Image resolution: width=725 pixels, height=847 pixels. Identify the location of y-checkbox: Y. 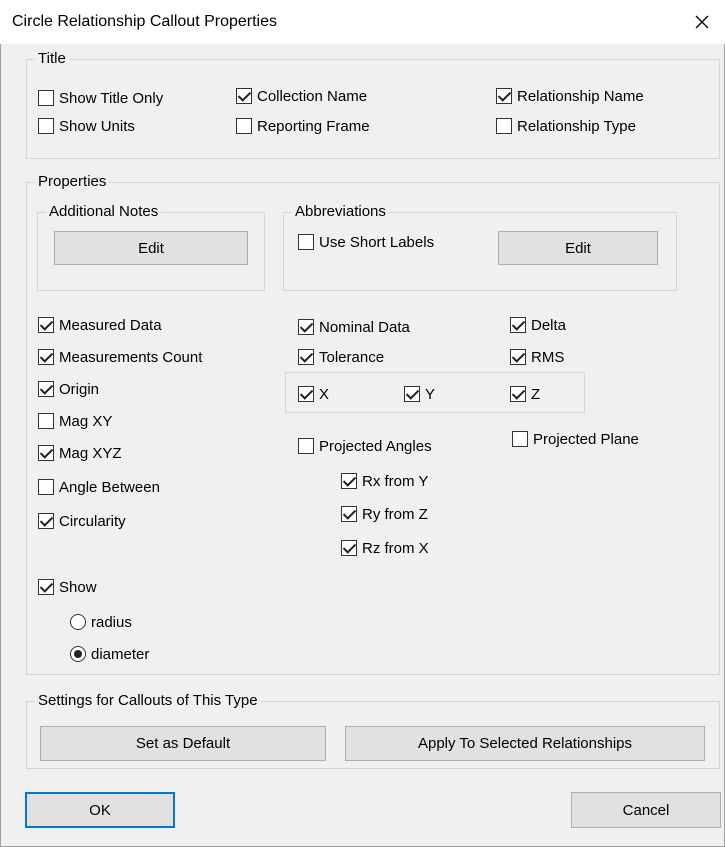
(419, 394).